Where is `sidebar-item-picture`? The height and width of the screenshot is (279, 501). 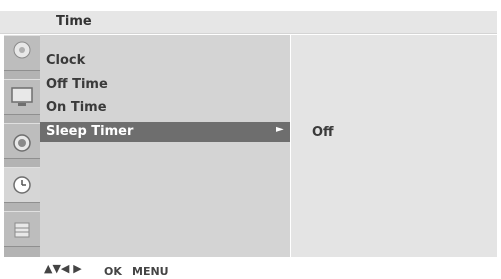
sidebar-item-picture is located at coordinates (22, 53).